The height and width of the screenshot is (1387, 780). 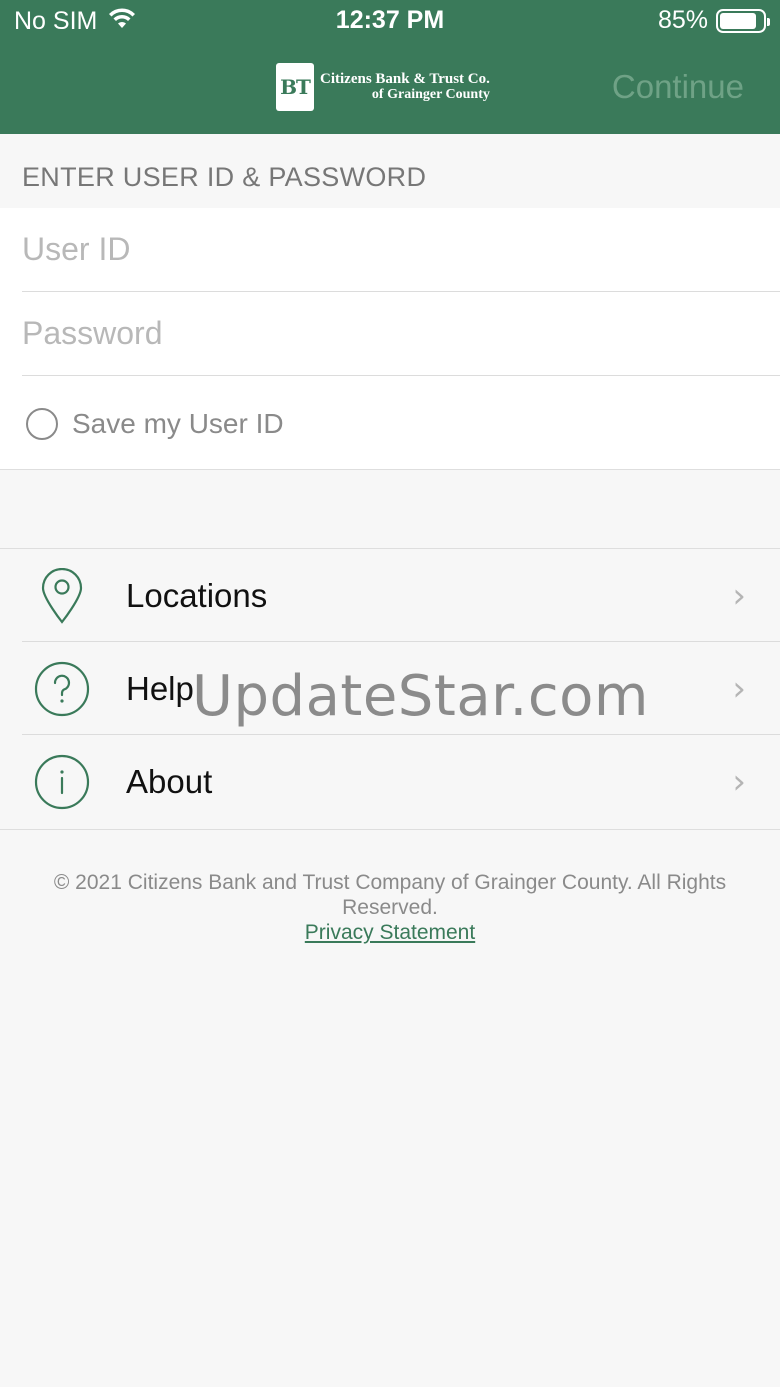 What do you see at coordinates (62, 689) in the screenshot?
I see `question-circle-icon` at bounding box center [62, 689].